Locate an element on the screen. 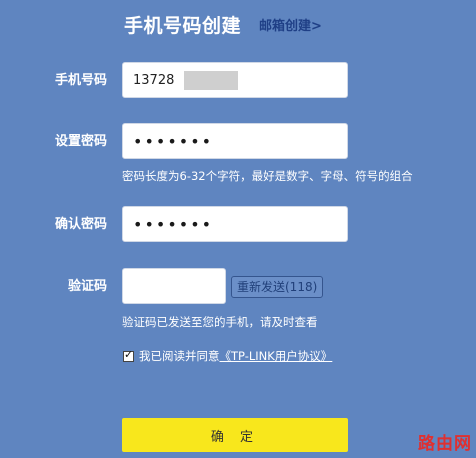 The height and width of the screenshot is (458, 476). watermark-logo: 路由网 is located at coordinates (445, 444).